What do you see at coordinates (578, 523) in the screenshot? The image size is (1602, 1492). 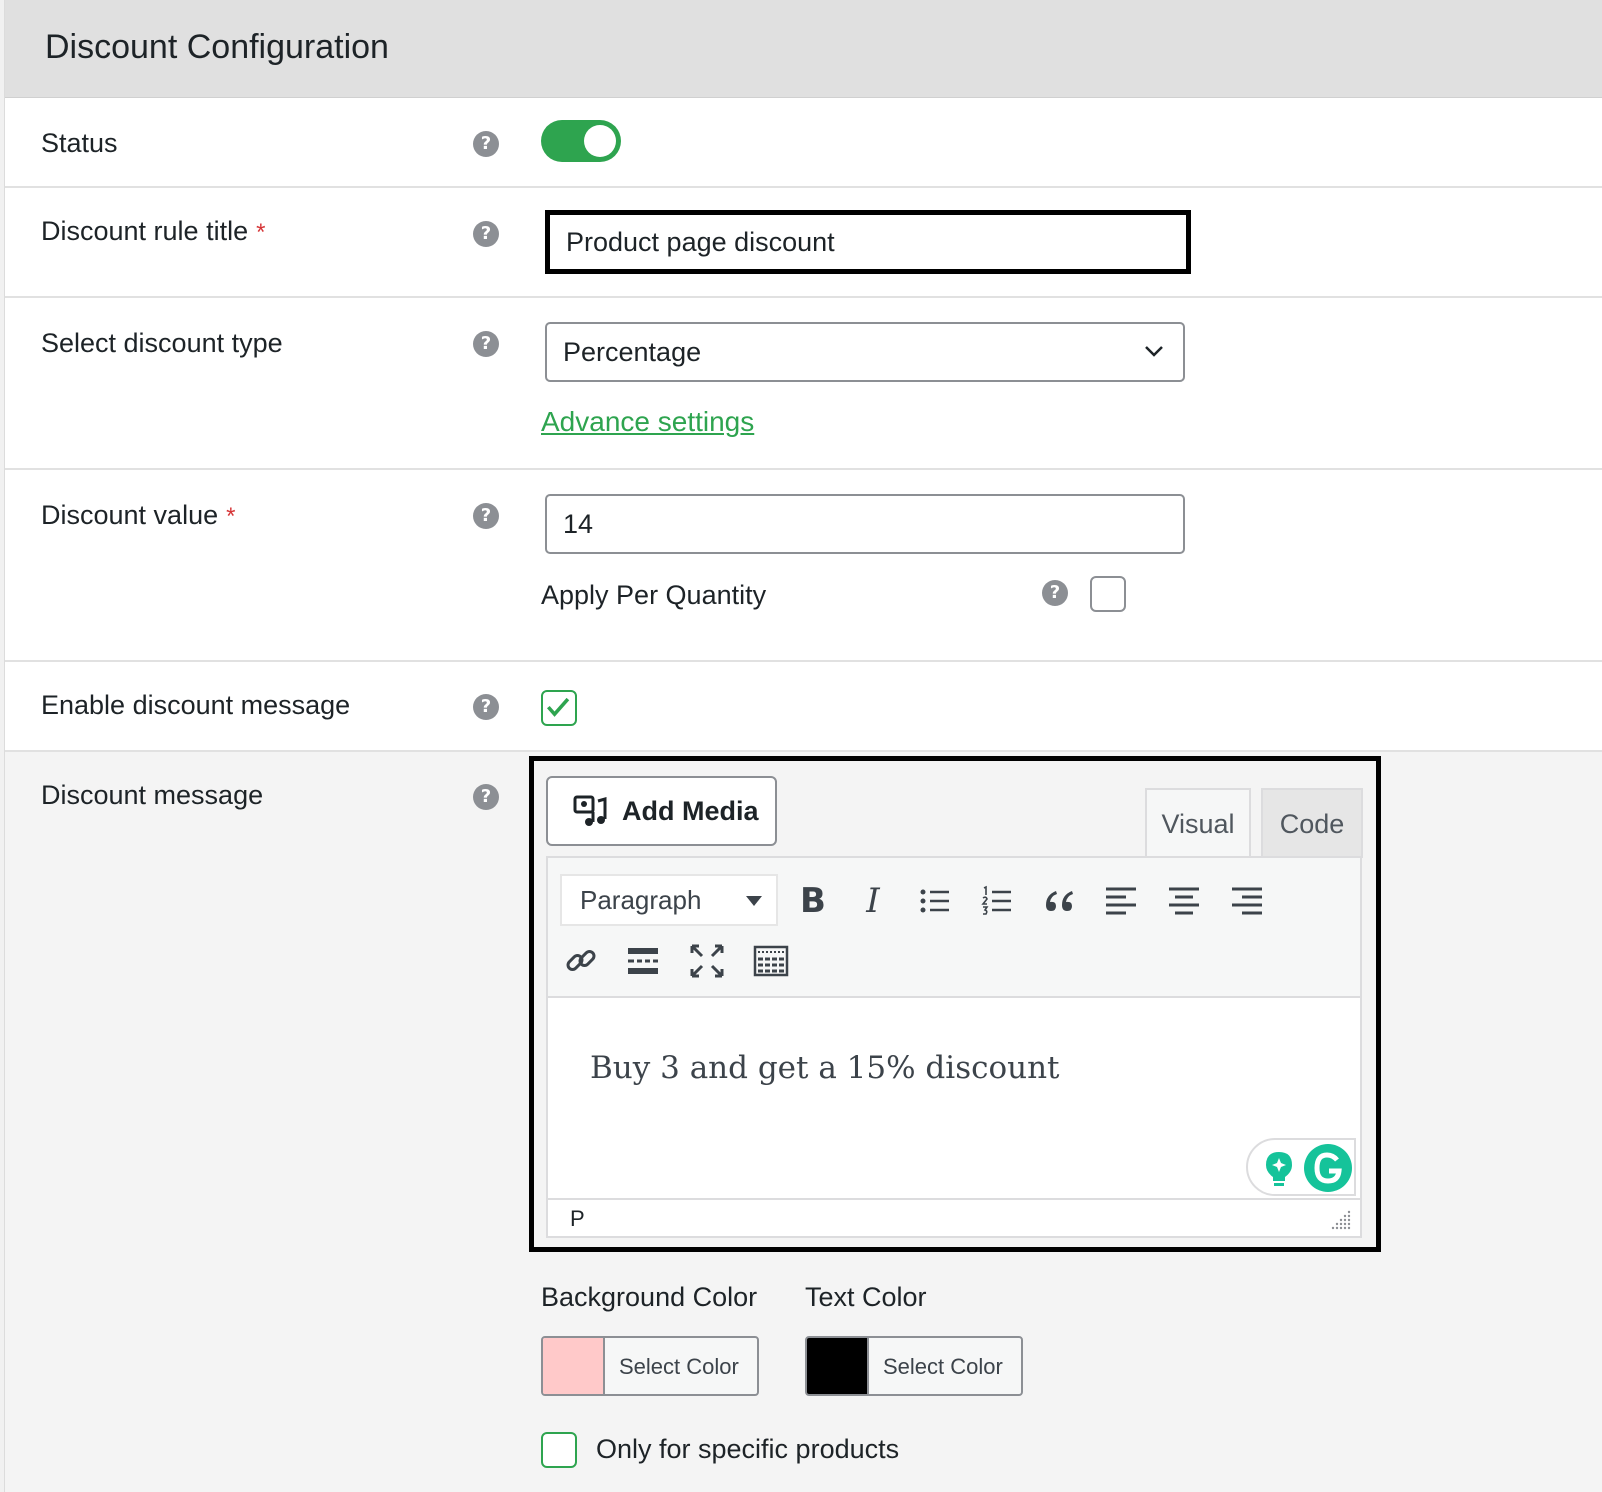 I see `discount-value-value: 14` at bounding box center [578, 523].